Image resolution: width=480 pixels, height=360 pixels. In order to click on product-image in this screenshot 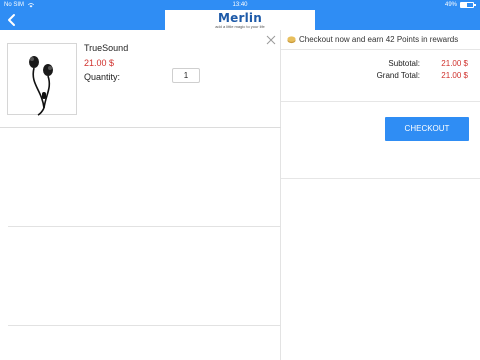, I will do `click(42, 79)`.